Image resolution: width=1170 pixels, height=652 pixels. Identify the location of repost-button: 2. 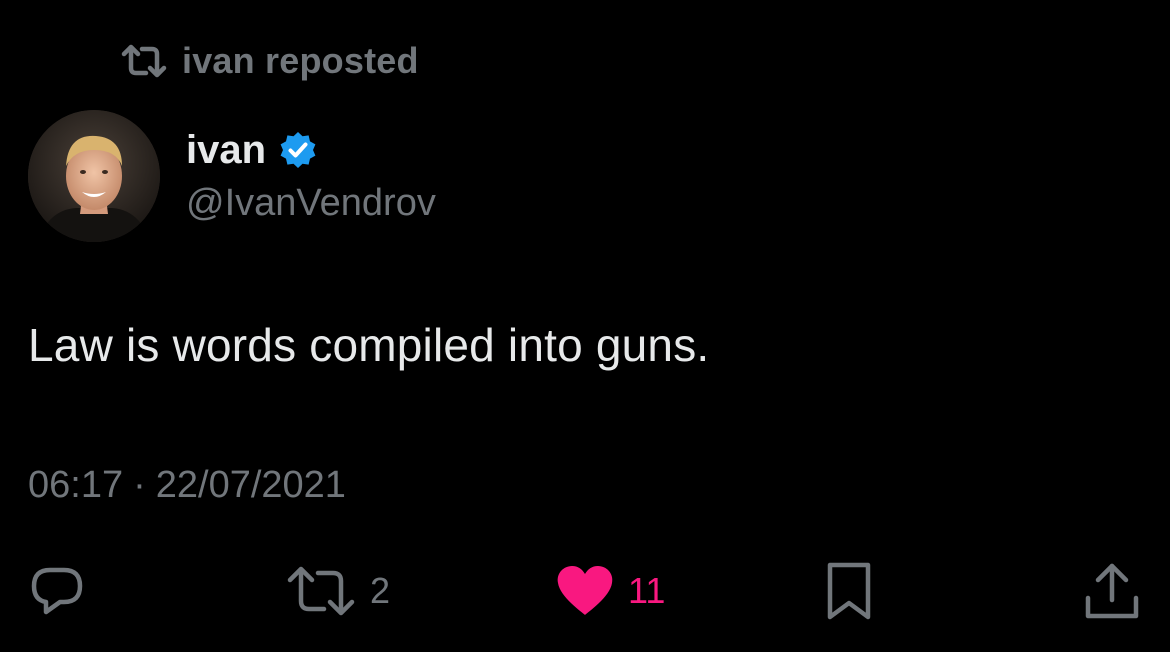
(338, 591).